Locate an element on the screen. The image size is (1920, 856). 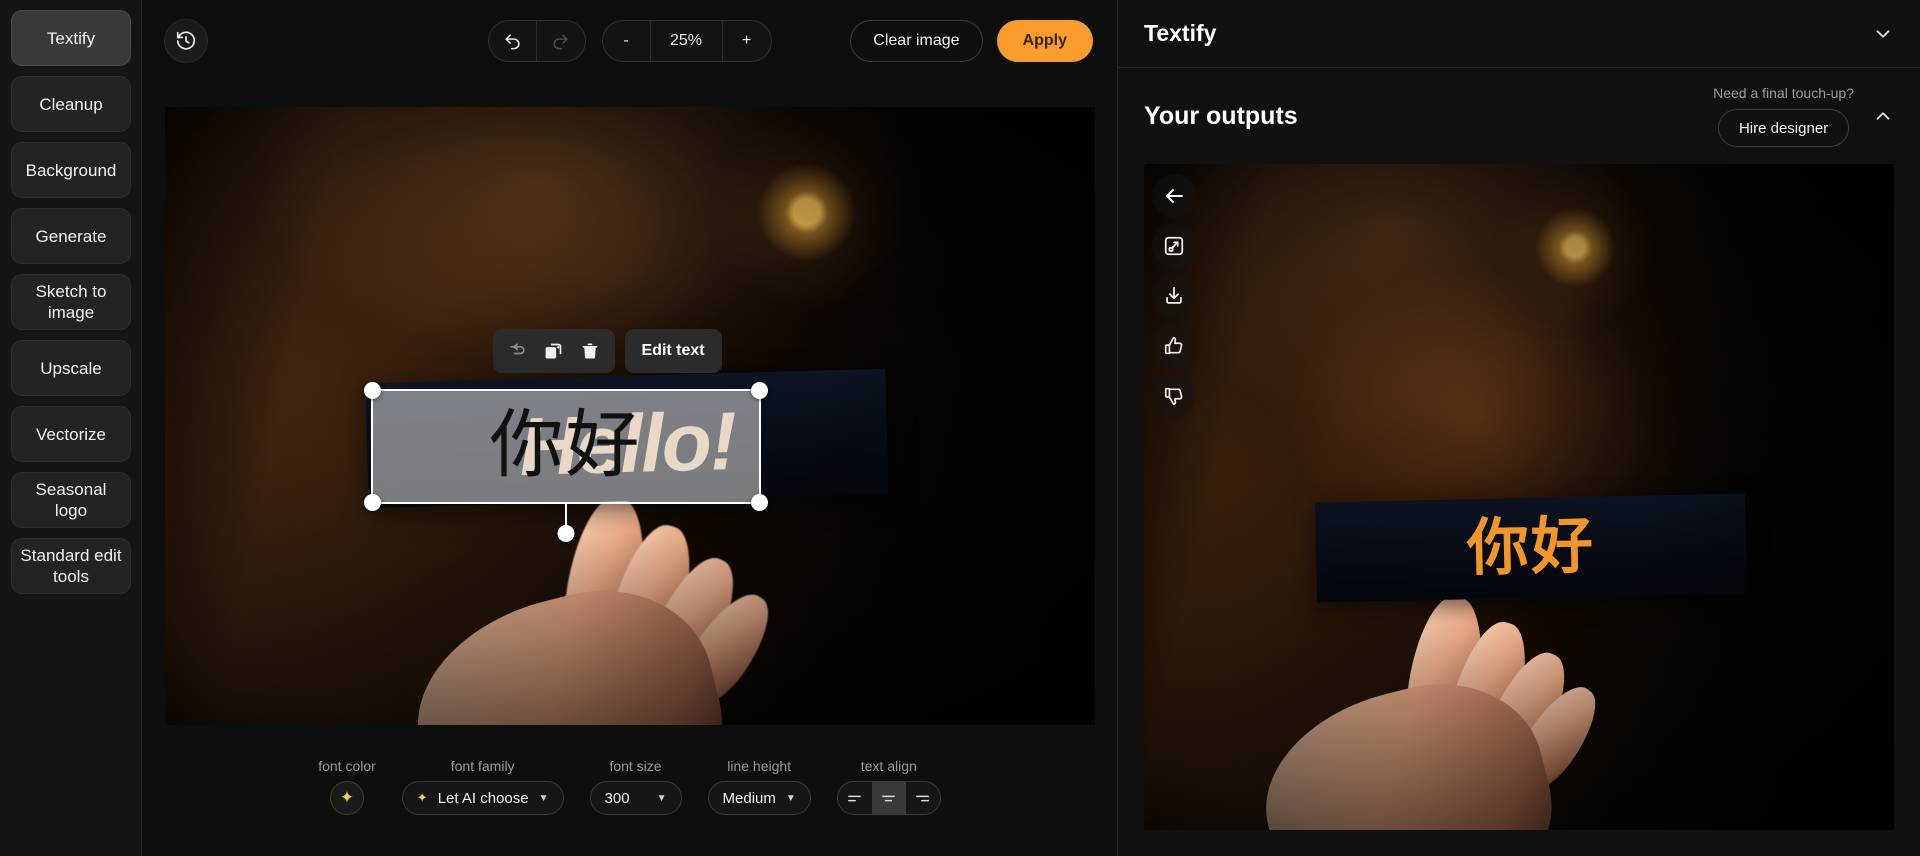
sidebar-item-standard-edit-tools: Standard edit tools is located at coordinates (71, 566).